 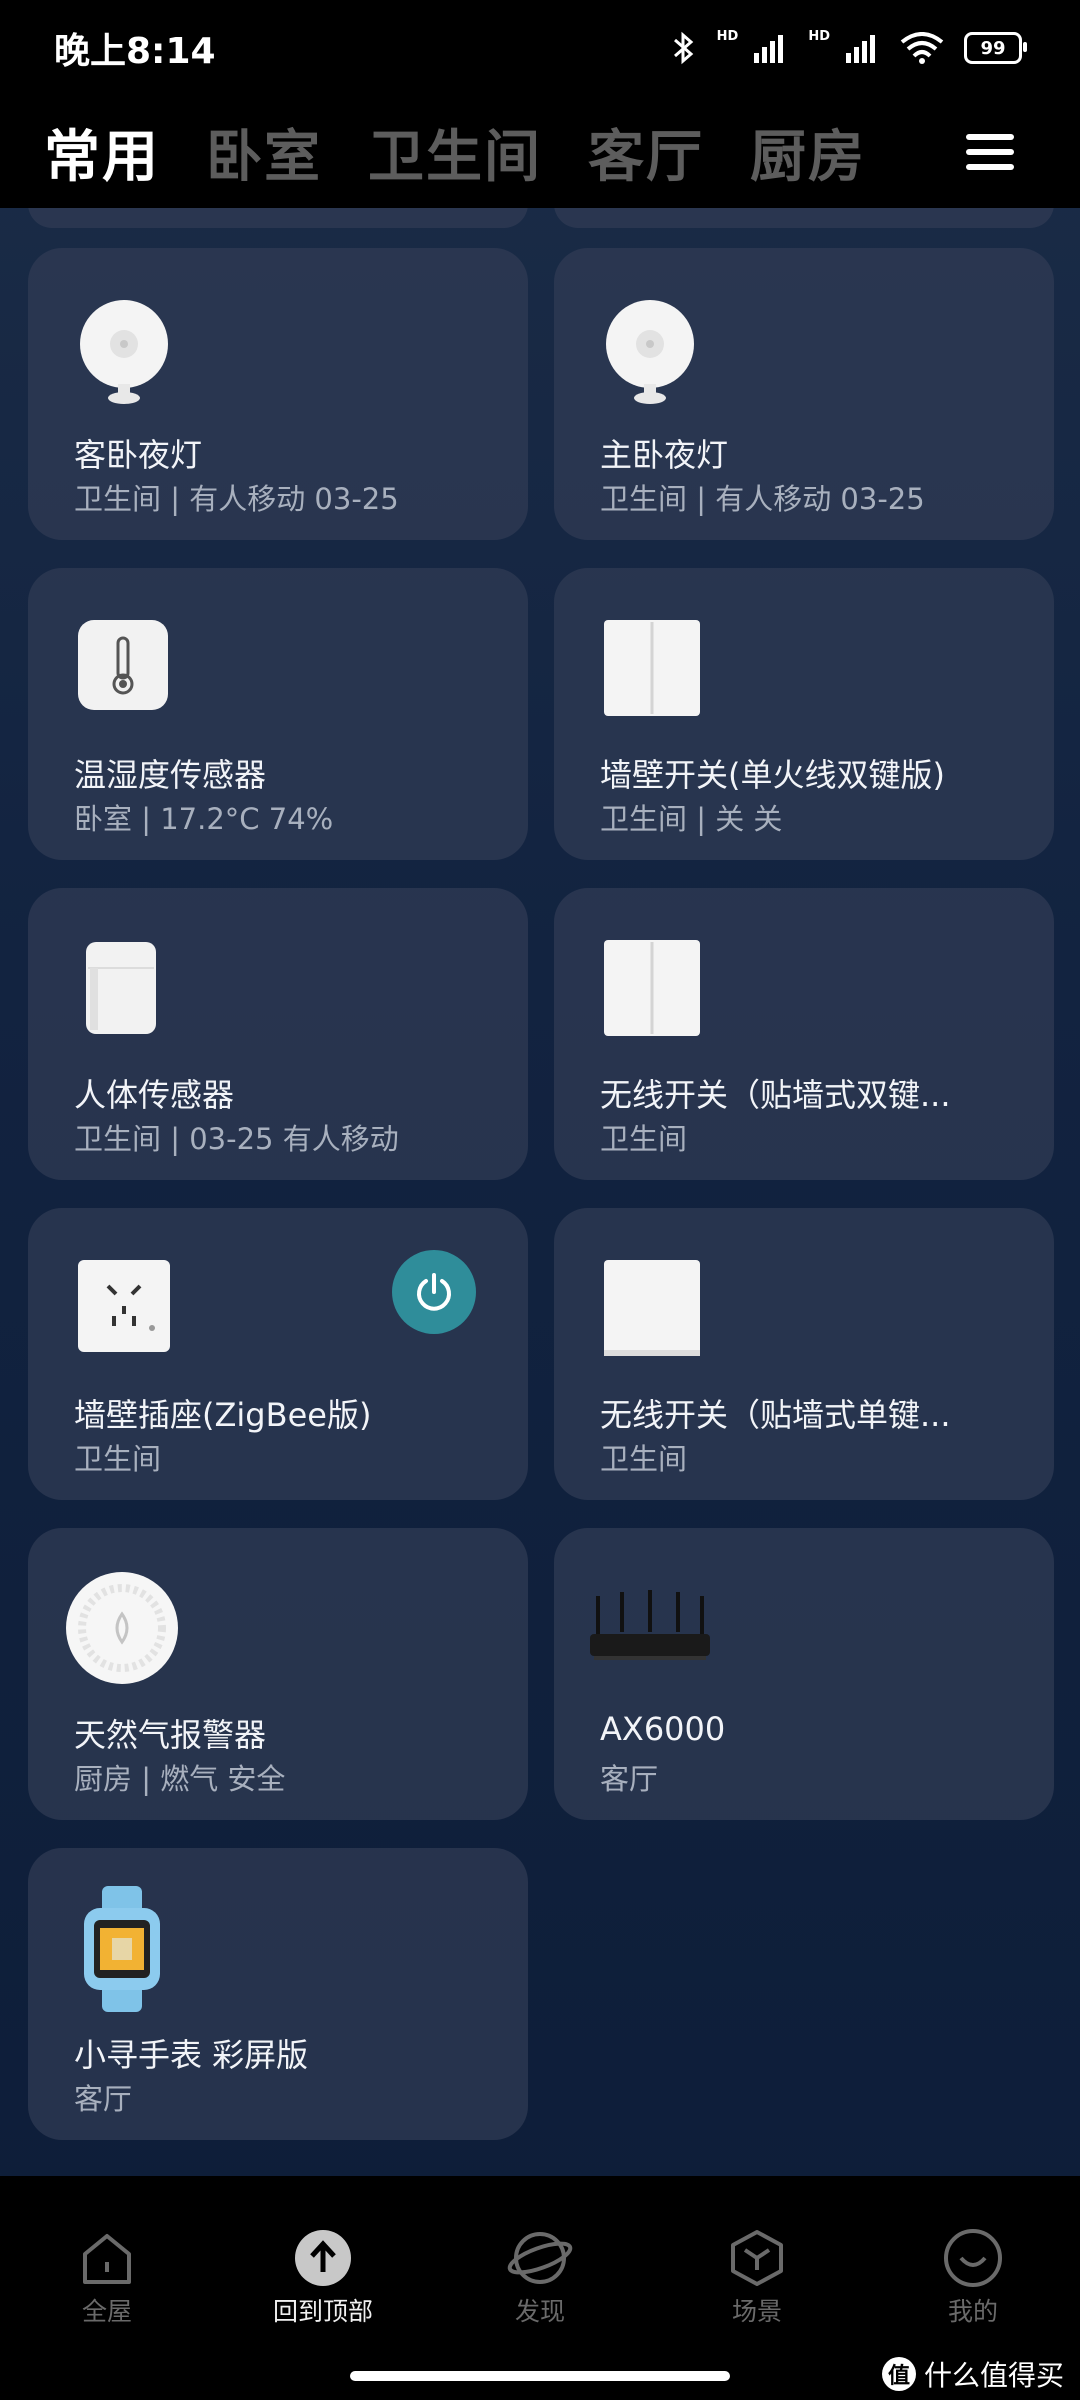 I want to click on nav-scenes: 场景, so click(x=757, y=2278).